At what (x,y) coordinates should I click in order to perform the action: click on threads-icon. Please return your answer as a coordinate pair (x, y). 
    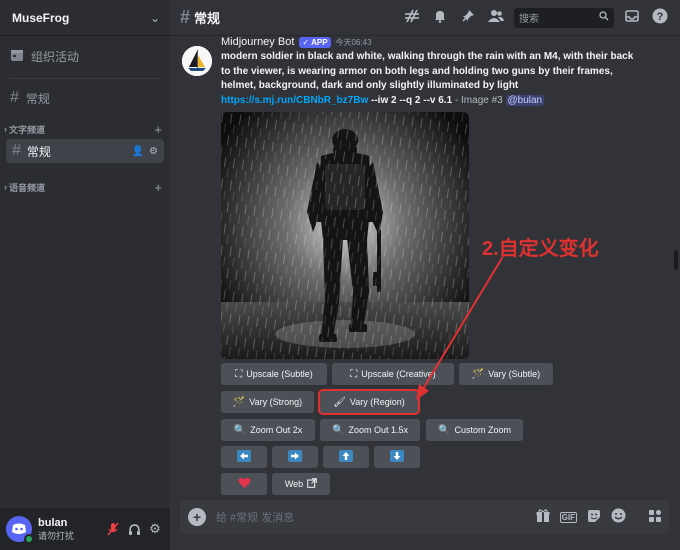
    Looking at the image, I should click on (412, 17).